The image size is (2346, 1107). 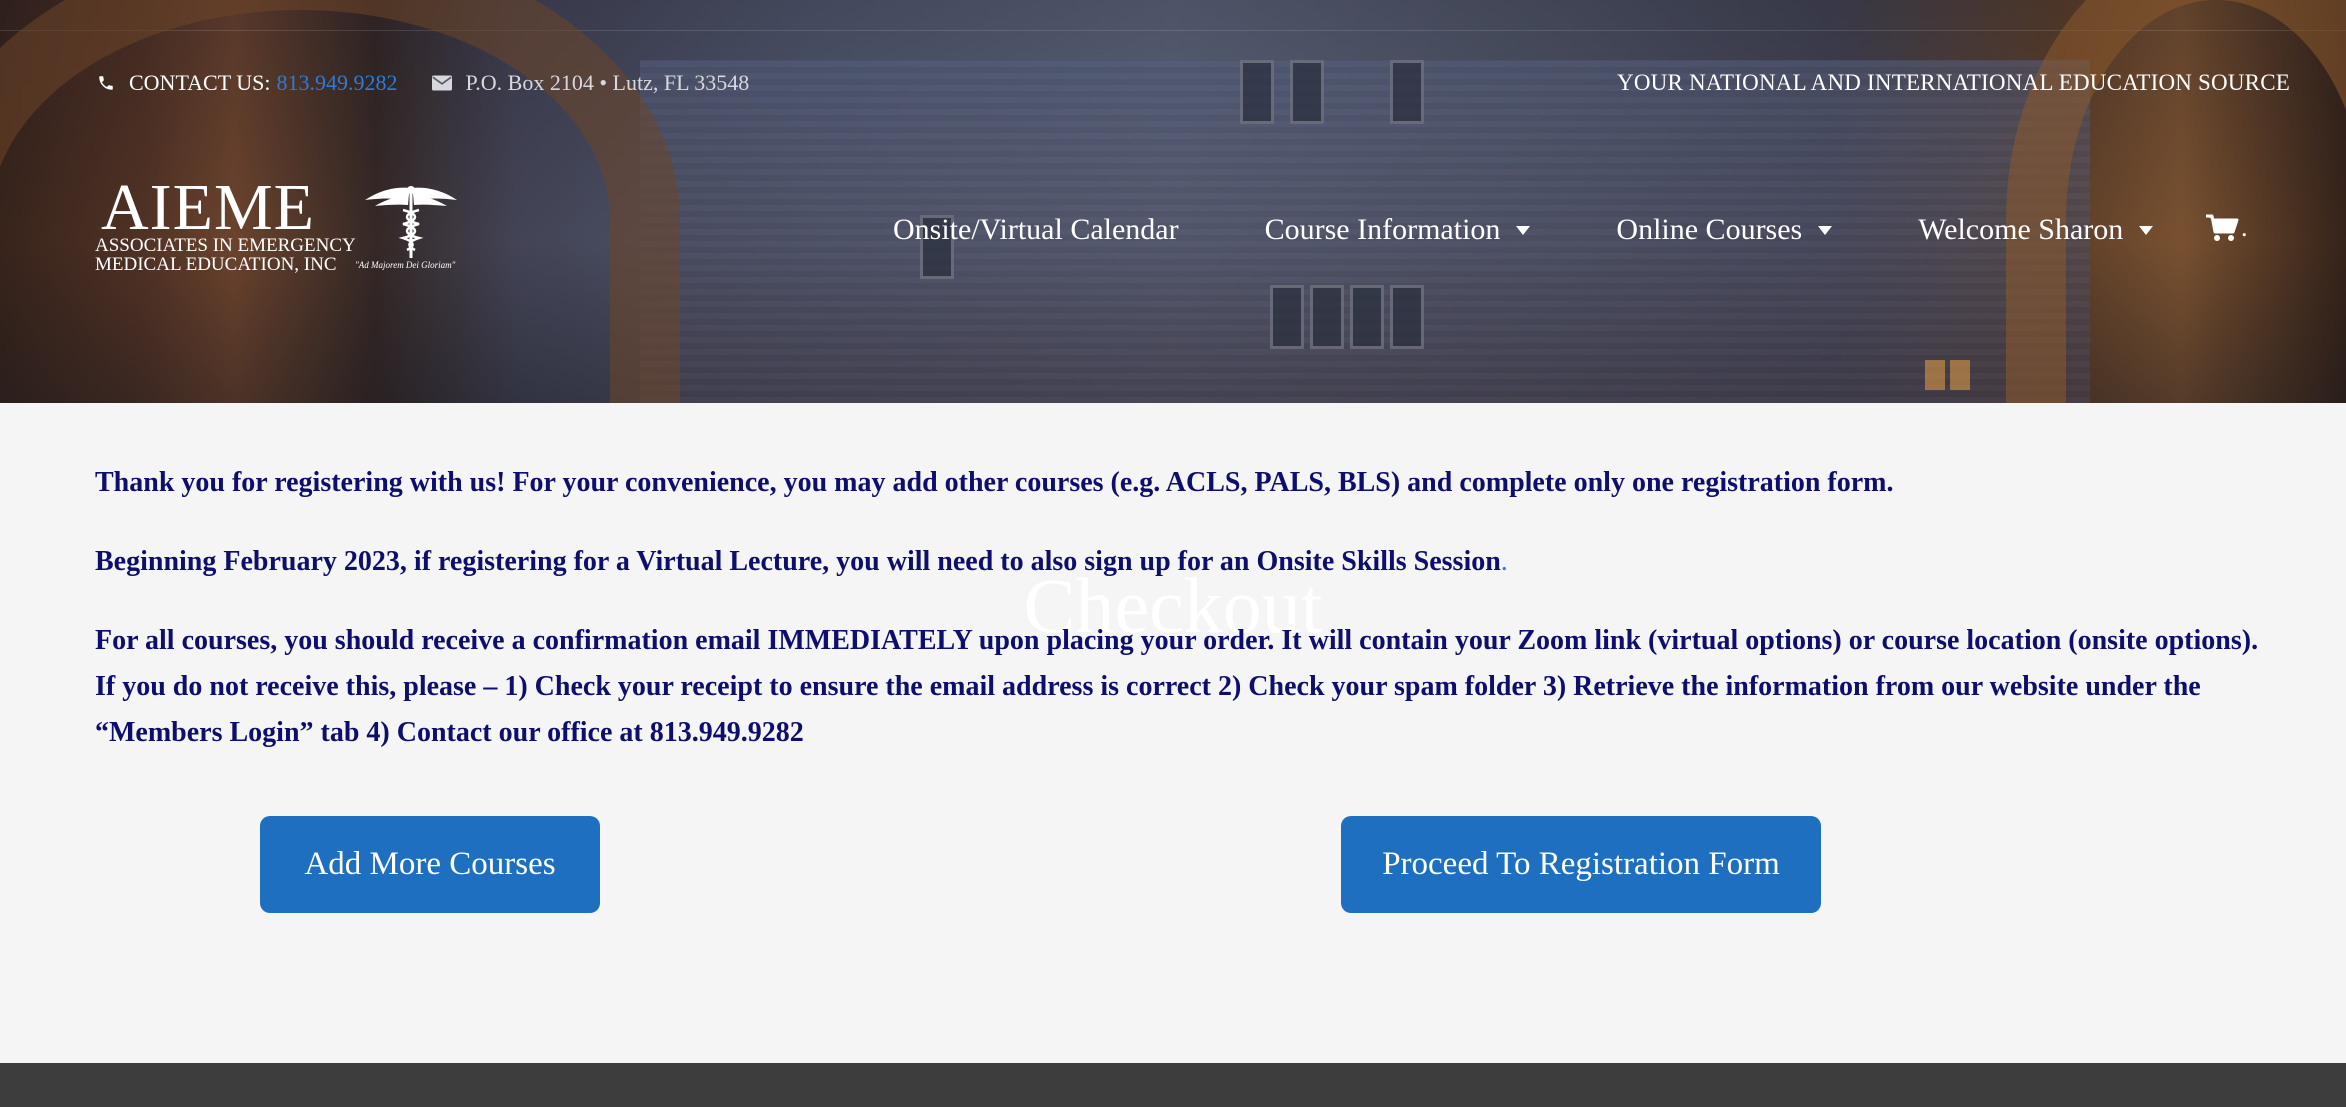 I want to click on nav-item-online-courses: Online Courses, so click(x=1724, y=230).